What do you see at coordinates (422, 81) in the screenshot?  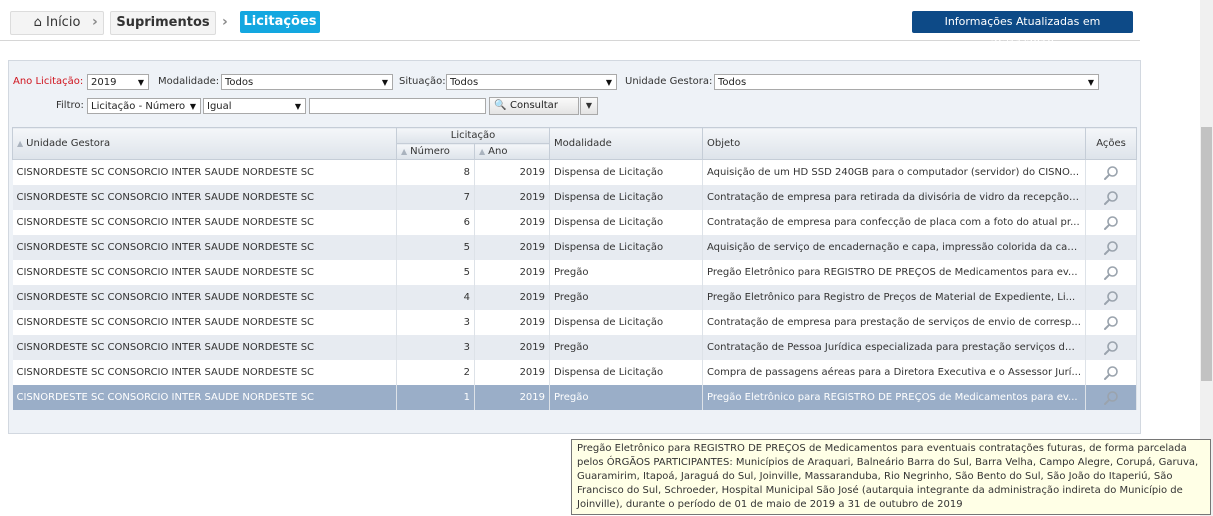 I see `situacao-label: Situação:` at bounding box center [422, 81].